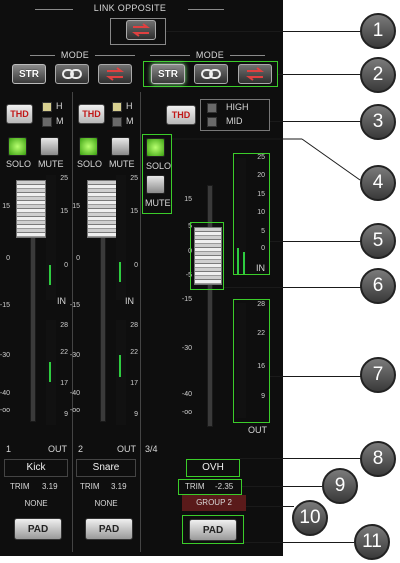 The height and width of the screenshot is (563, 400). Describe the element at coordinates (50, 372) in the screenshot. I see `out-meter-level-ch1` at that location.